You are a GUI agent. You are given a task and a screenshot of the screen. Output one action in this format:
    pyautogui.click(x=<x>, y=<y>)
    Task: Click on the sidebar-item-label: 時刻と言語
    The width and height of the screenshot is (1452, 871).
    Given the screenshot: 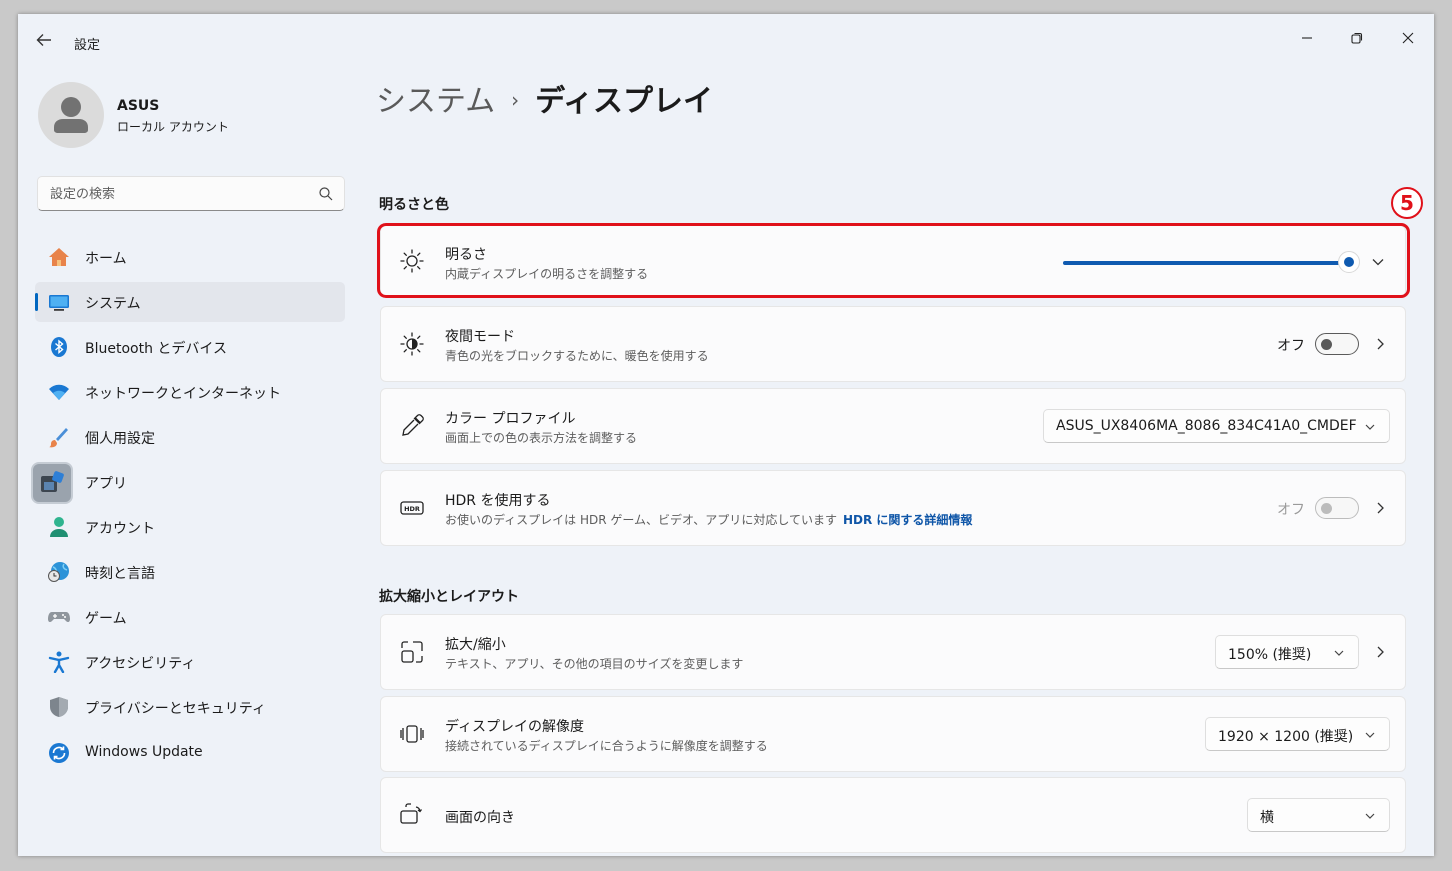 What is the action you would take?
    pyautogui.click(x=120, y=574)
    